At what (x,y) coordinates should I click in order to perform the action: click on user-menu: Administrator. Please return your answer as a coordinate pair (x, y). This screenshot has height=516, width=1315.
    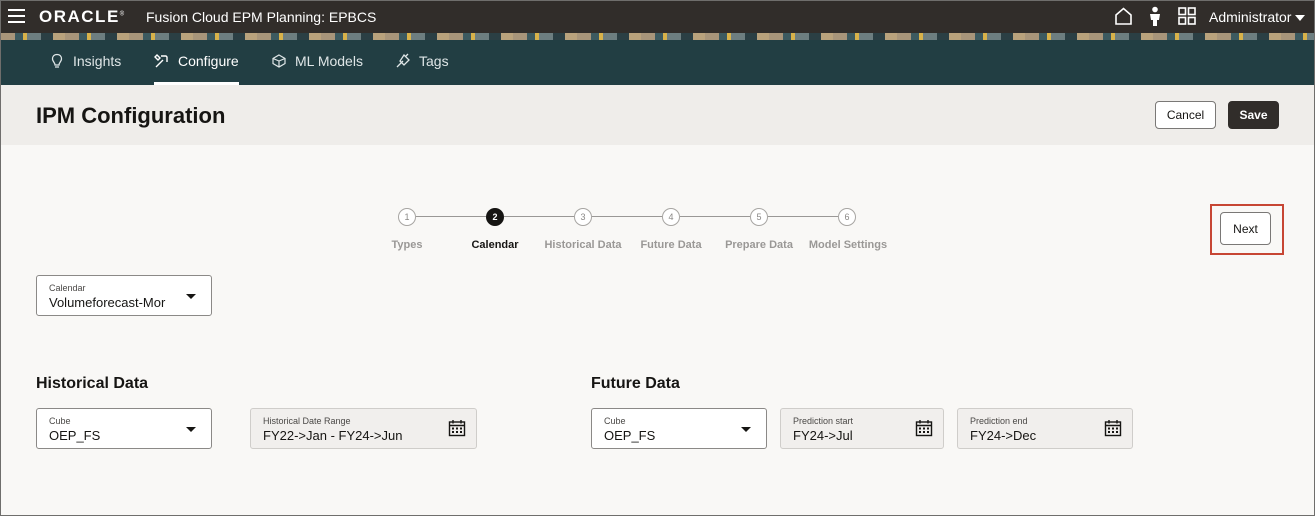
    Looking at the image, I should click on (1257, 17).